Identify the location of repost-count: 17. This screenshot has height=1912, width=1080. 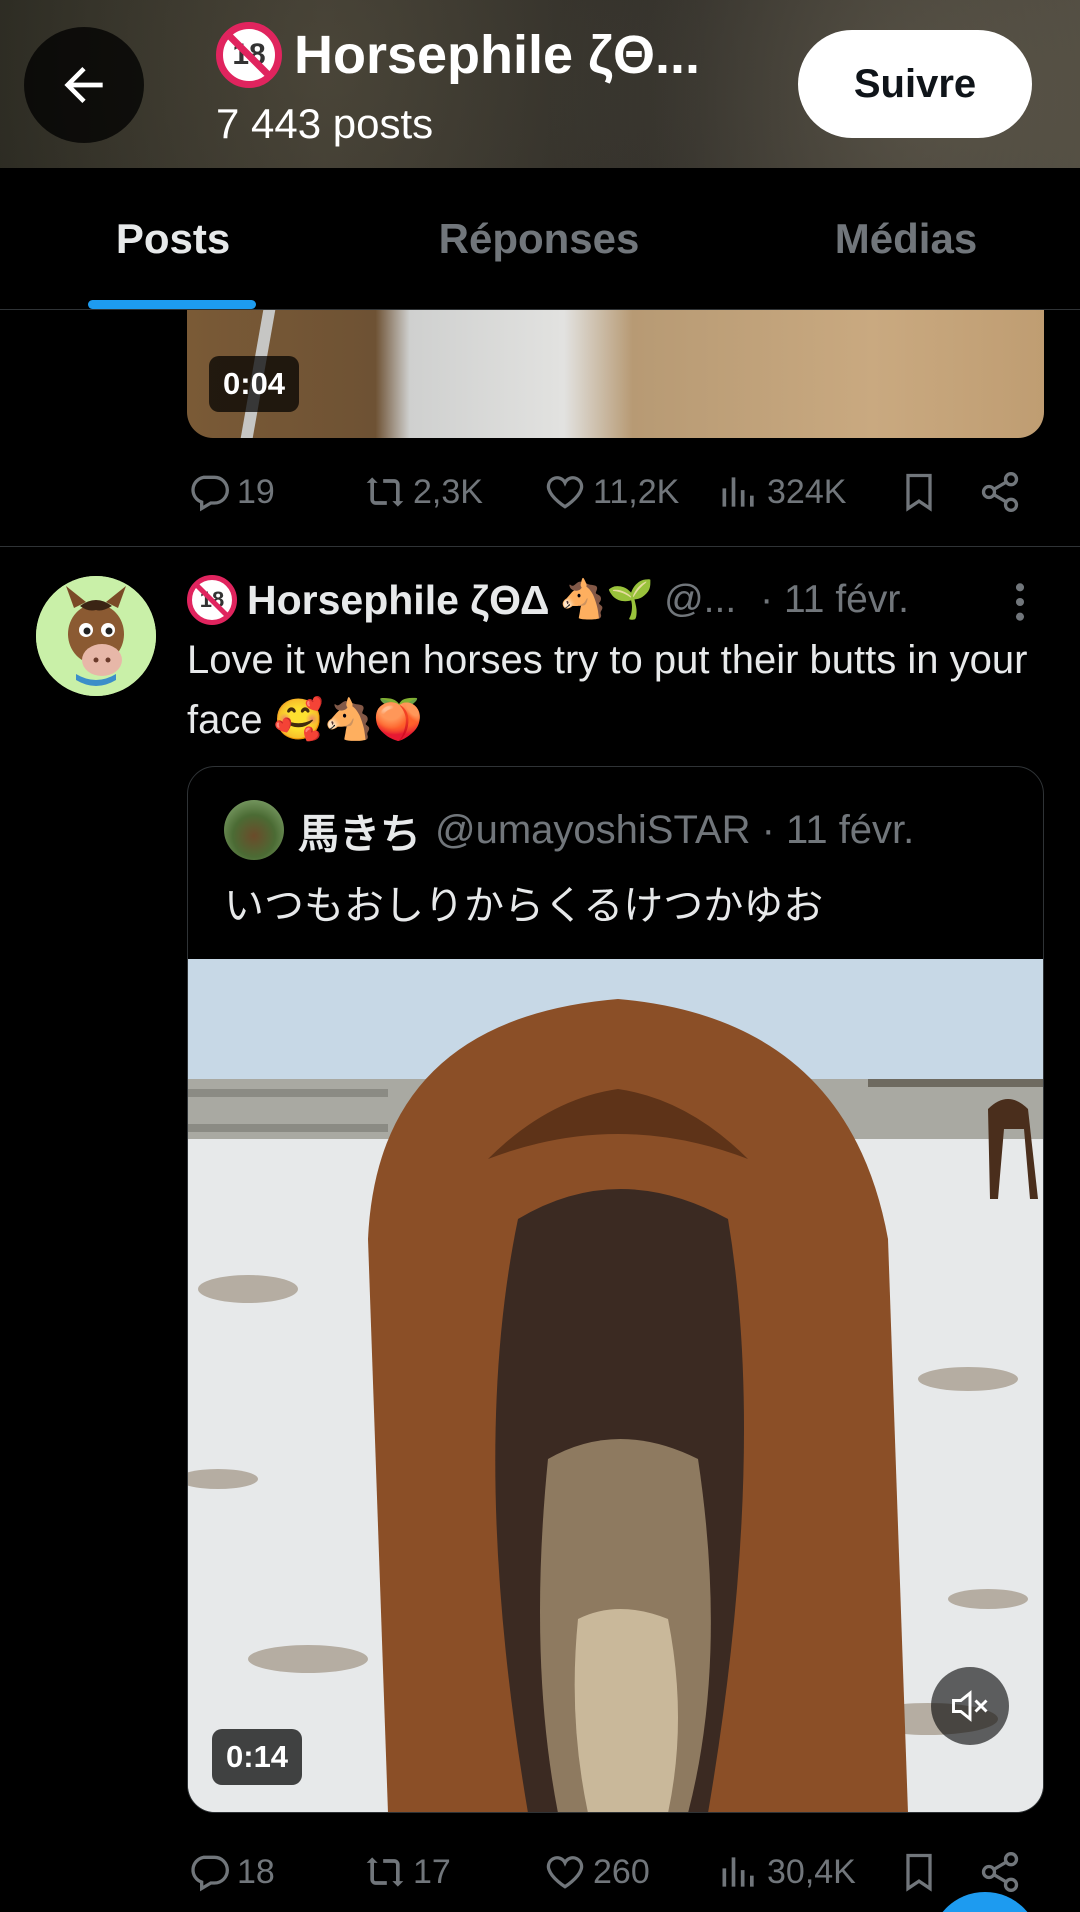
(432, 1871).